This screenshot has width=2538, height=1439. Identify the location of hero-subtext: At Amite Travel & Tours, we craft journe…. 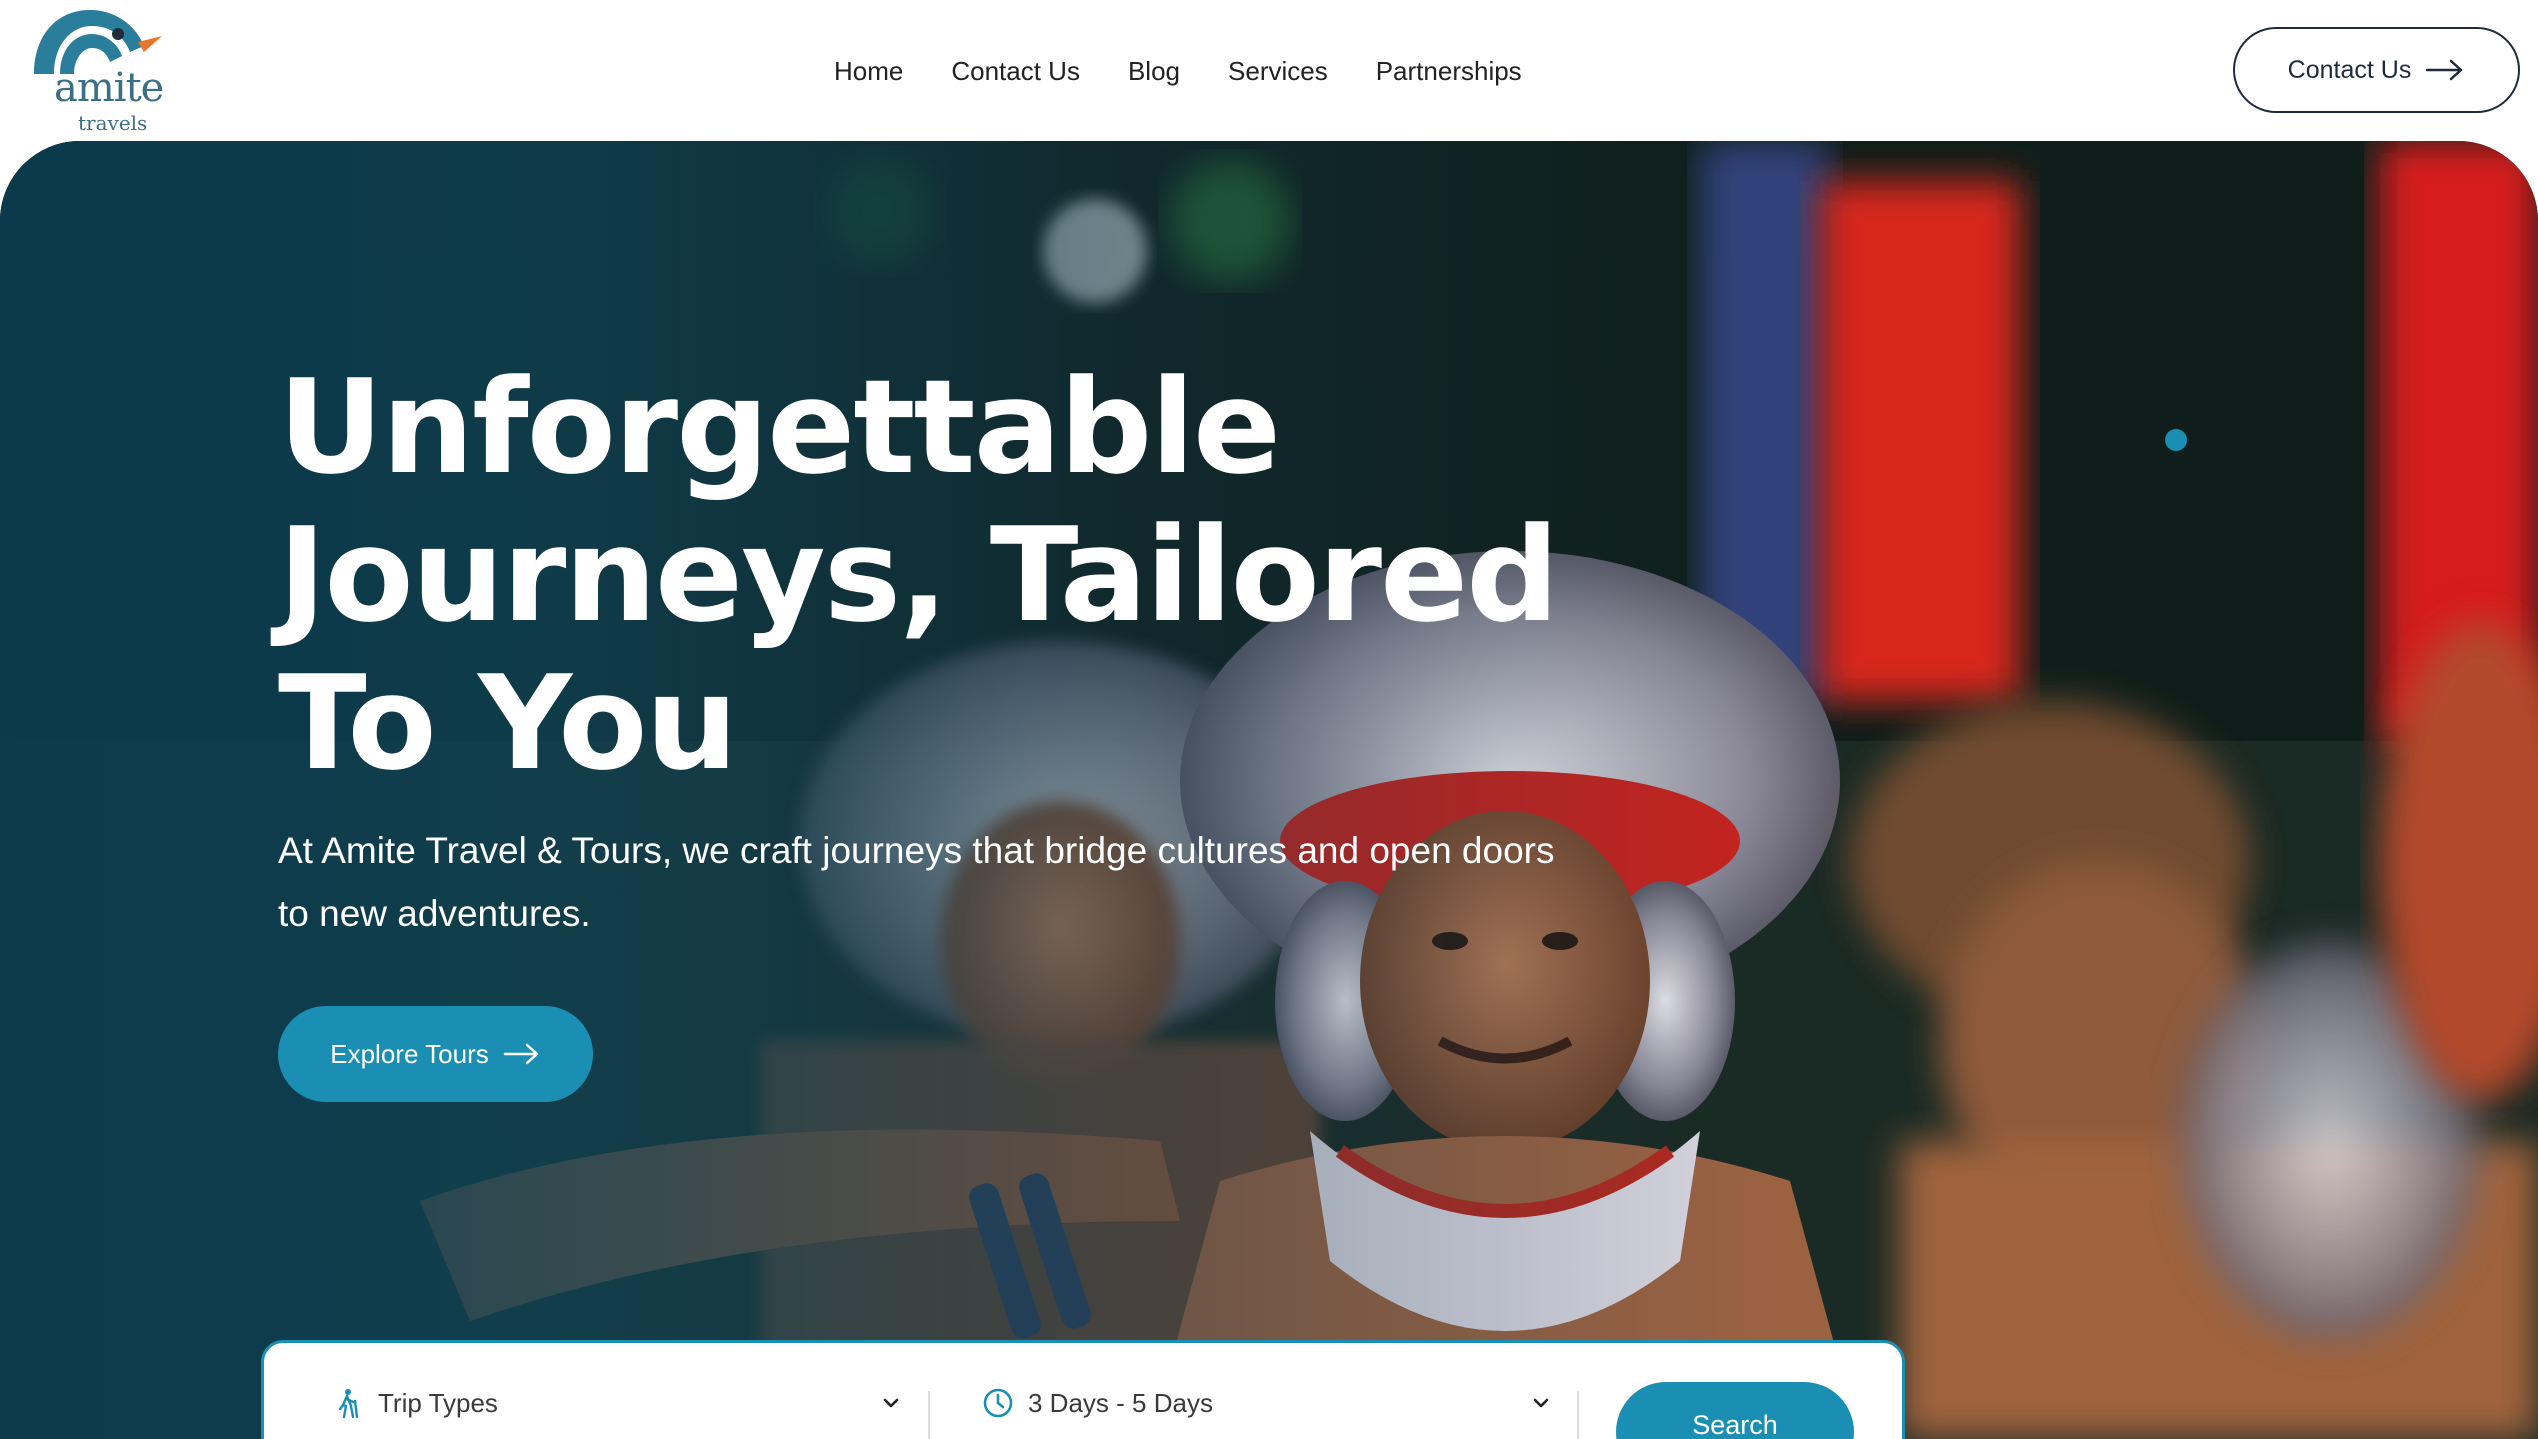
(916, 882).